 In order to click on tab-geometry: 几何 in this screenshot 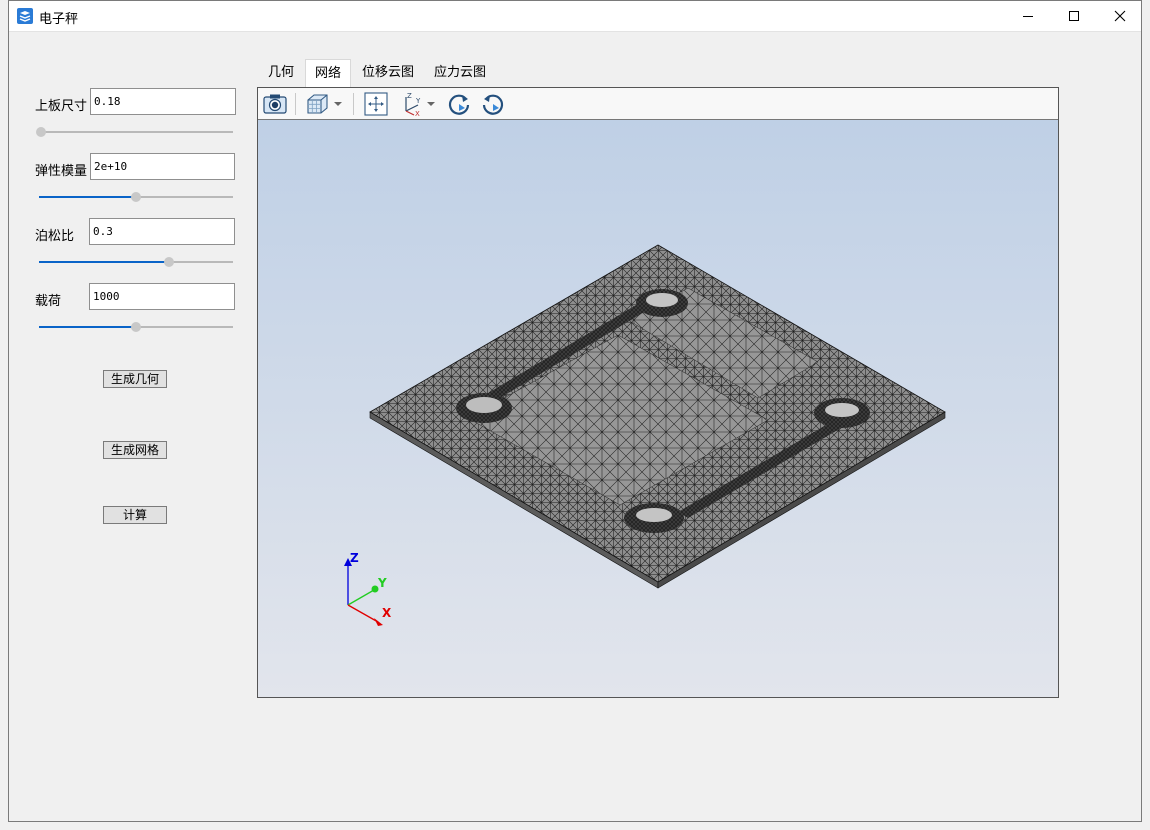, I will do `click(281, 73)`.